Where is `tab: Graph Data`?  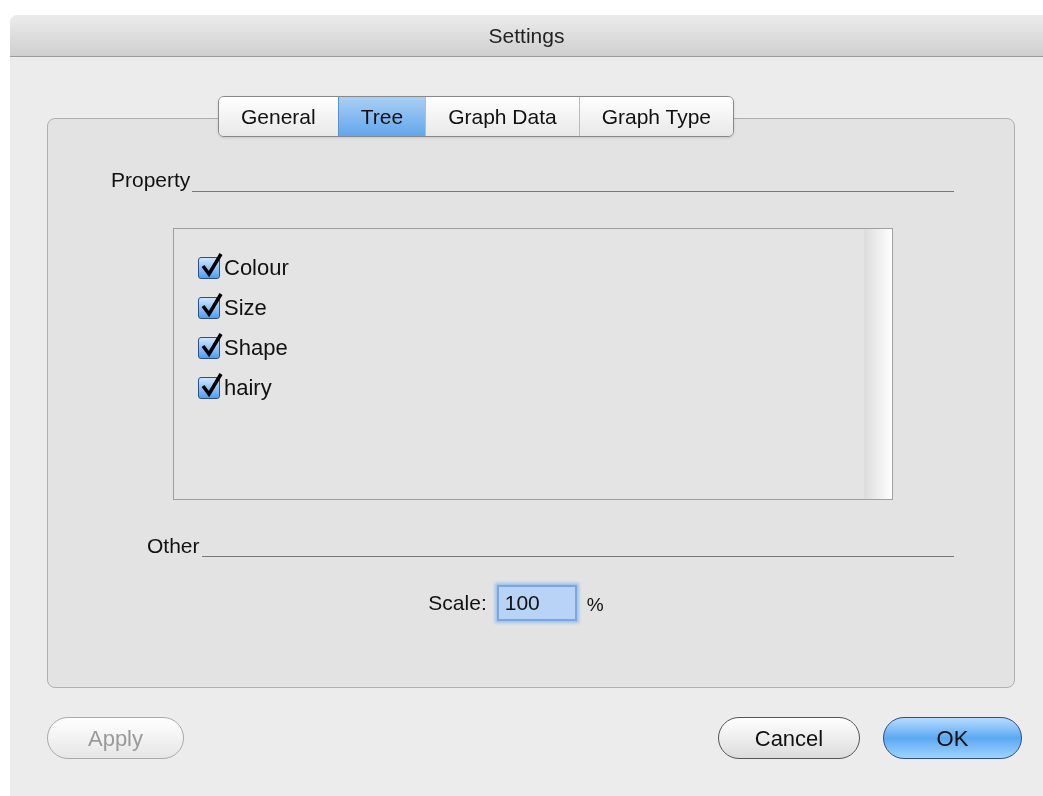 tab: Graph Data is located at coordinates (502, 116).